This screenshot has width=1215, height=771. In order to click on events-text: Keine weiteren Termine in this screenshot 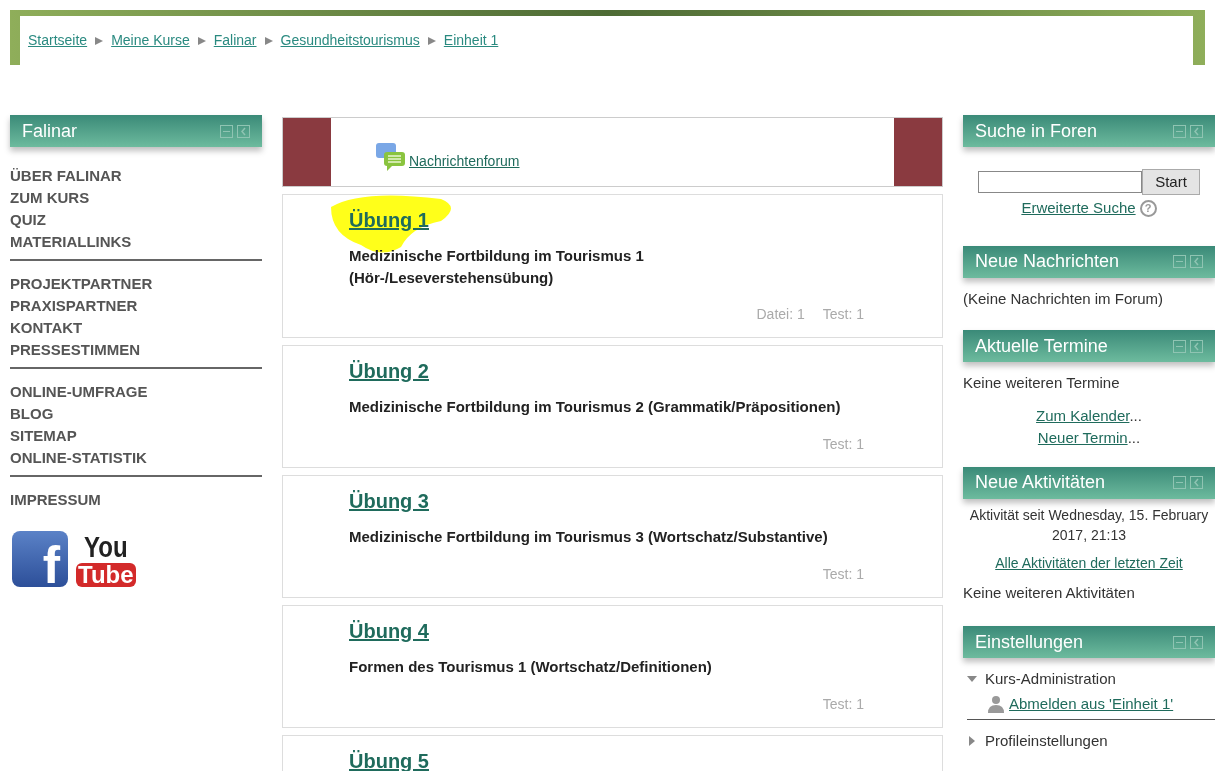, I will do `click(1042, 383)`.